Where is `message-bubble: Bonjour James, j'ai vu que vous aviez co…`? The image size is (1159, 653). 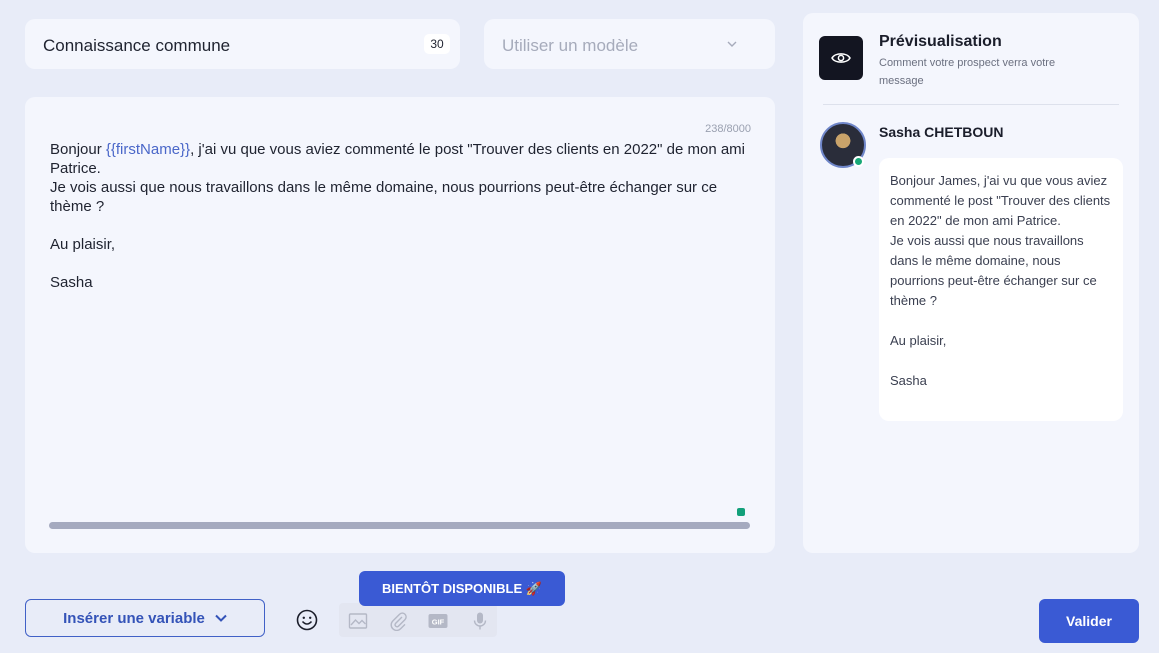 message-bubble: Bonjour James, j'ai vu que vous aviez co… is located at coordinates (1001, 289).